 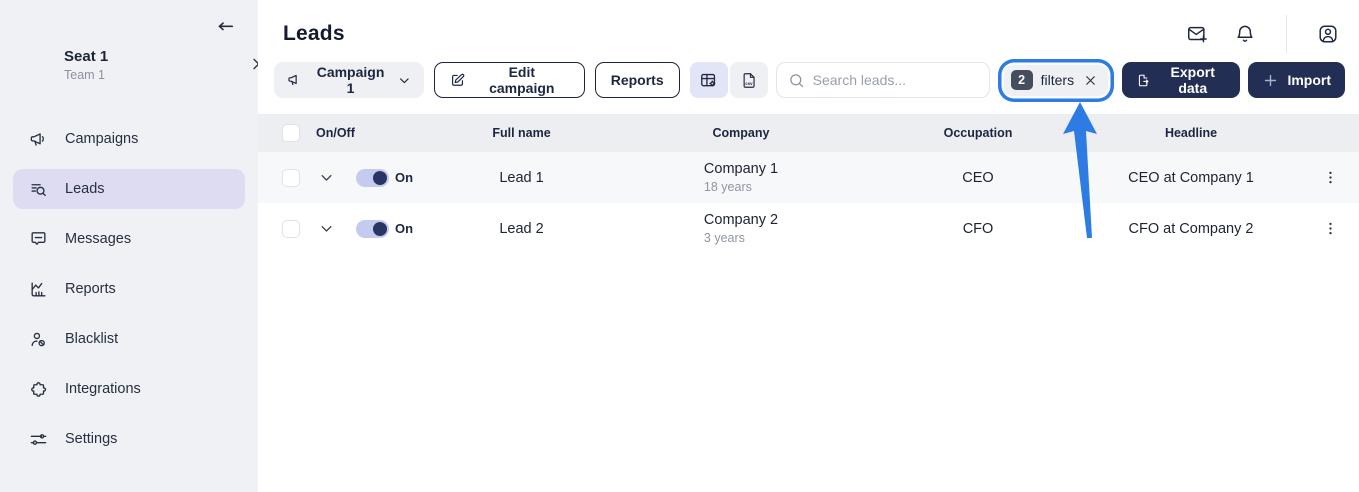 I want to click on column-header-onoff: On/Off, so click(x=335, y=133).